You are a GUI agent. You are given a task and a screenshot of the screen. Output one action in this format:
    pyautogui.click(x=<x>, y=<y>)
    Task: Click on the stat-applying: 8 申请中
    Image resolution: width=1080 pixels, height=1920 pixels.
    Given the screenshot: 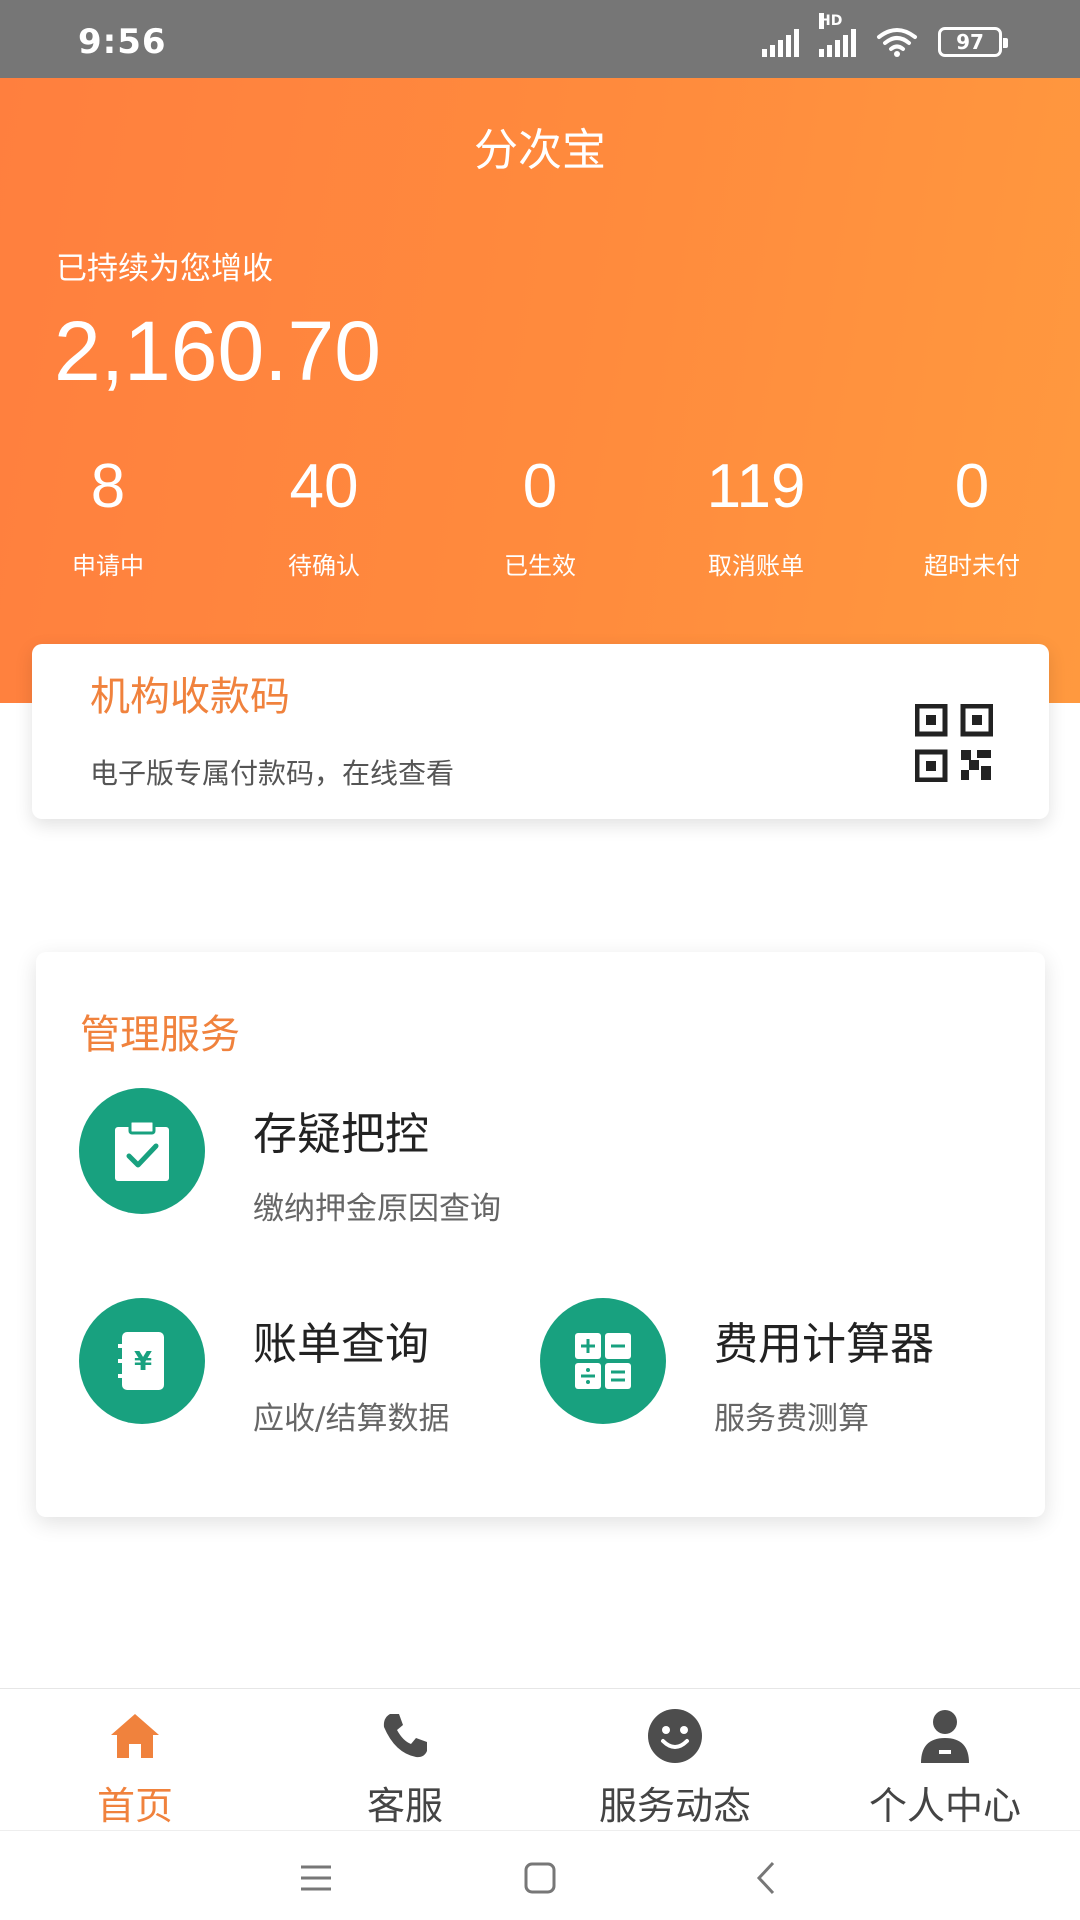 What is the action you would take?
    pyautogui.click(x=108, y=514)
    